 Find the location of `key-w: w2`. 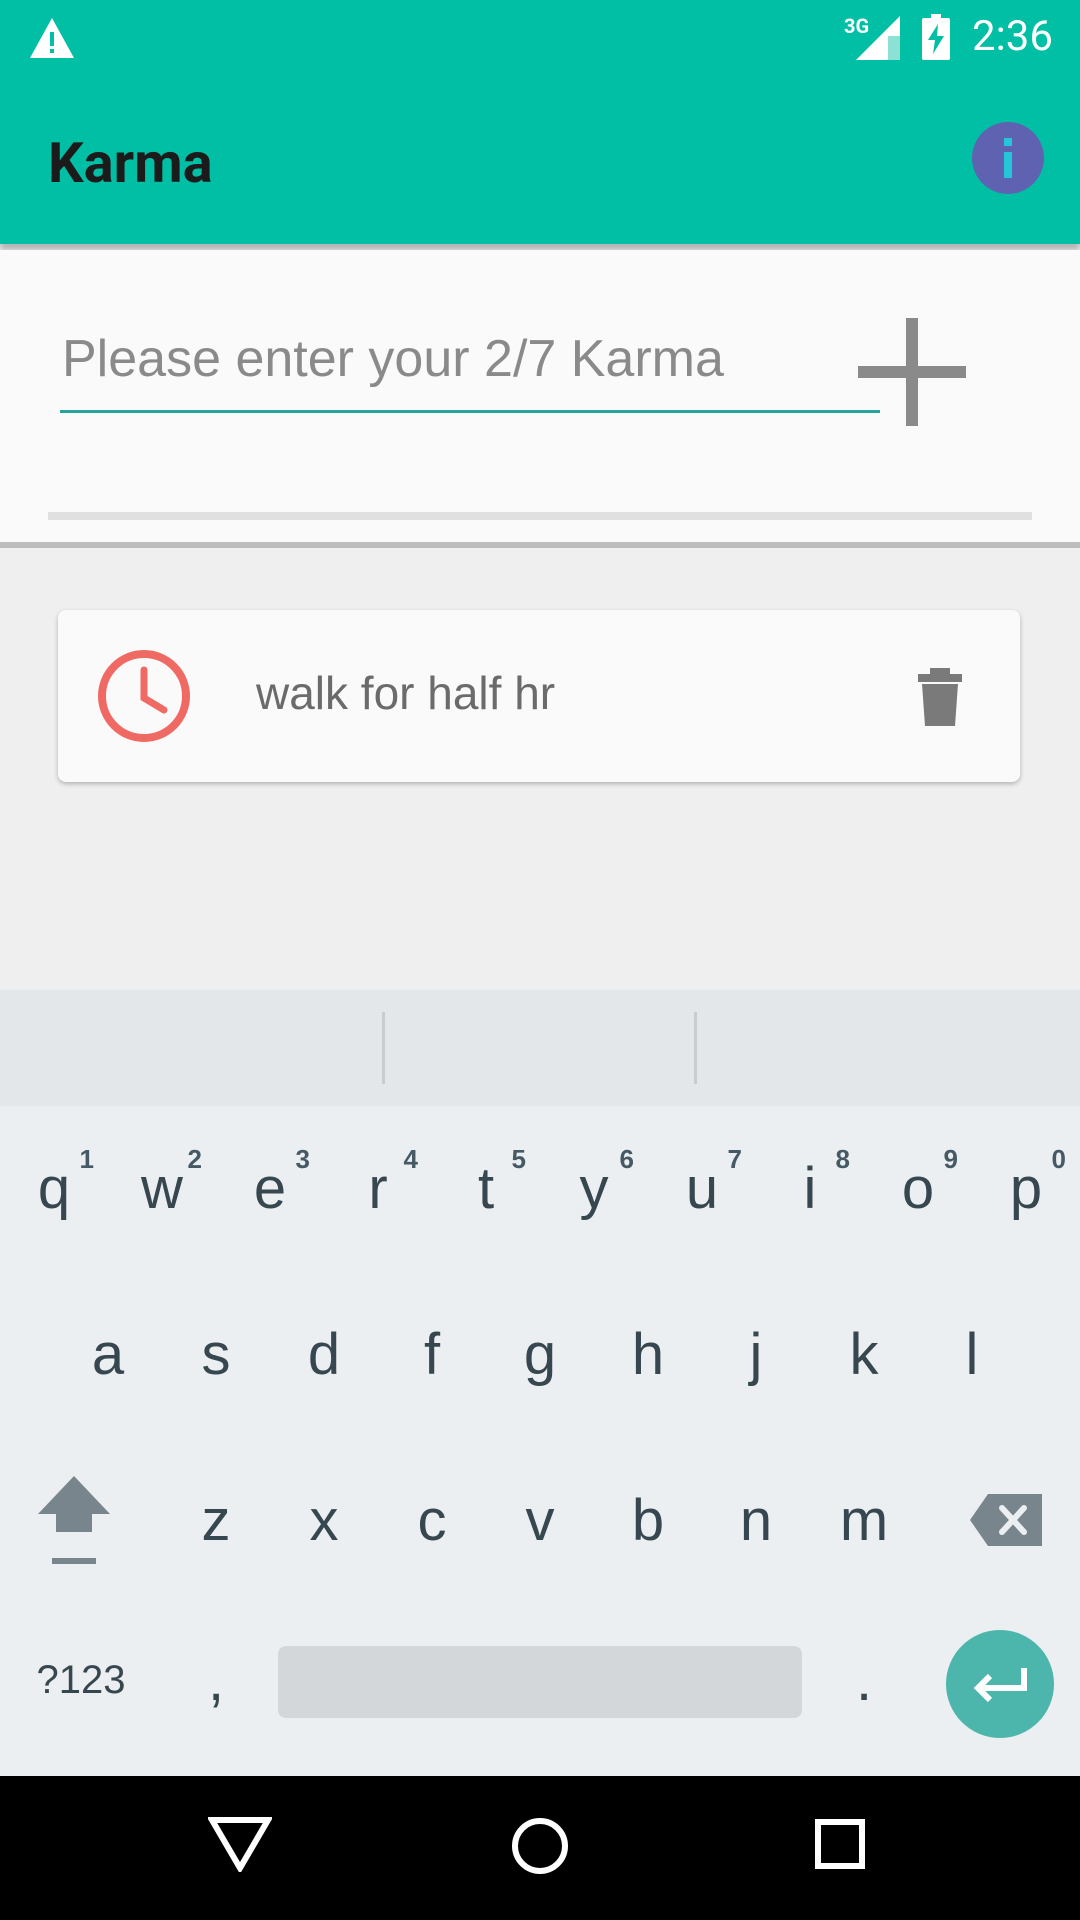

key-w: w2 is located at coordinates (162, 1188).